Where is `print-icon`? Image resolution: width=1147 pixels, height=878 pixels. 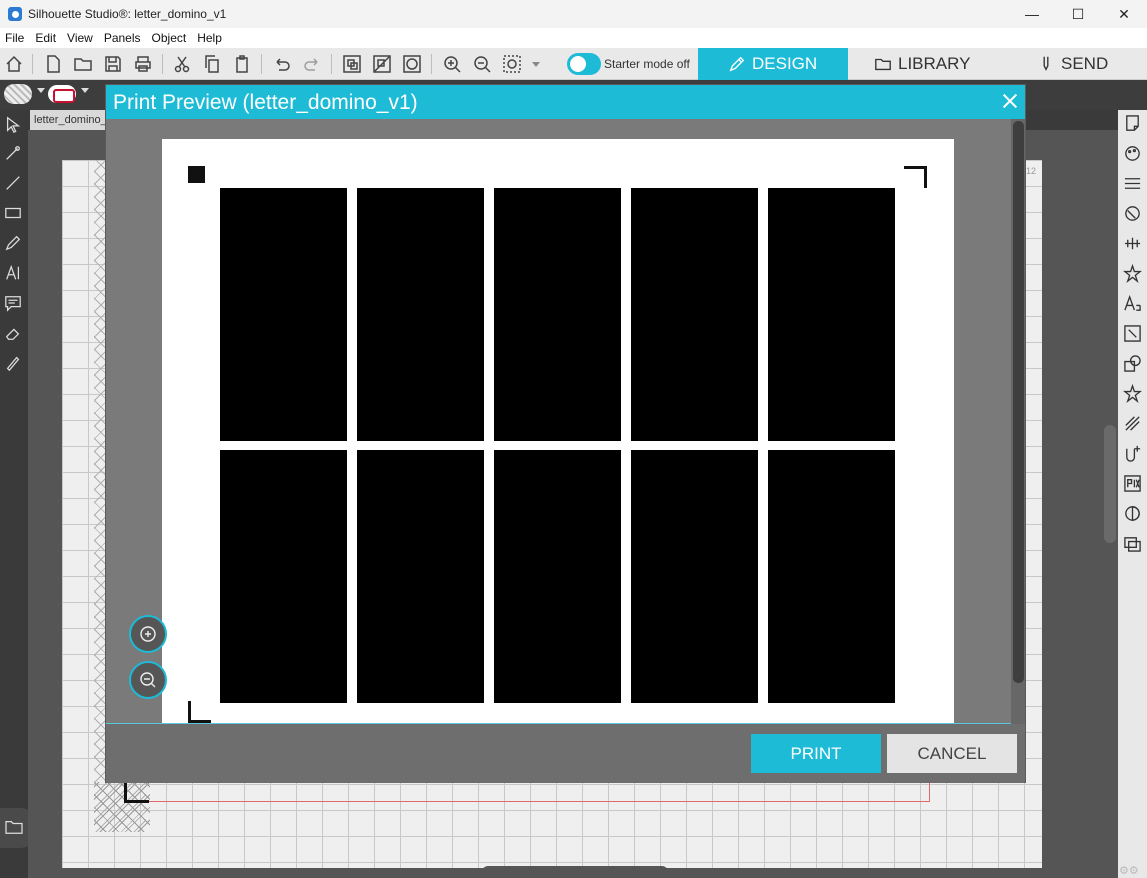 print-icon is located at coordinates (143, 64).